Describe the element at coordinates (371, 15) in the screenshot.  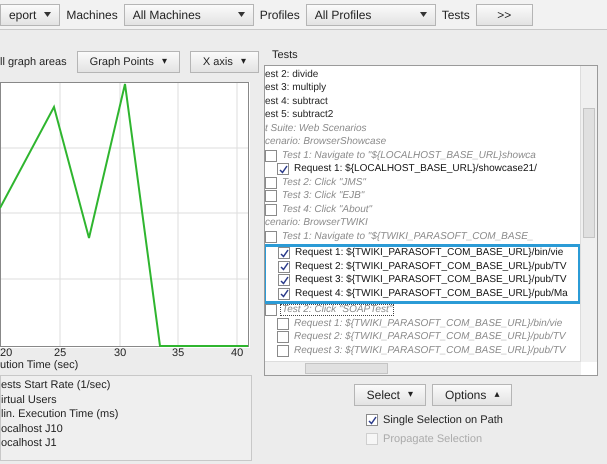
I see `dropdown: All Profiles` at that location.